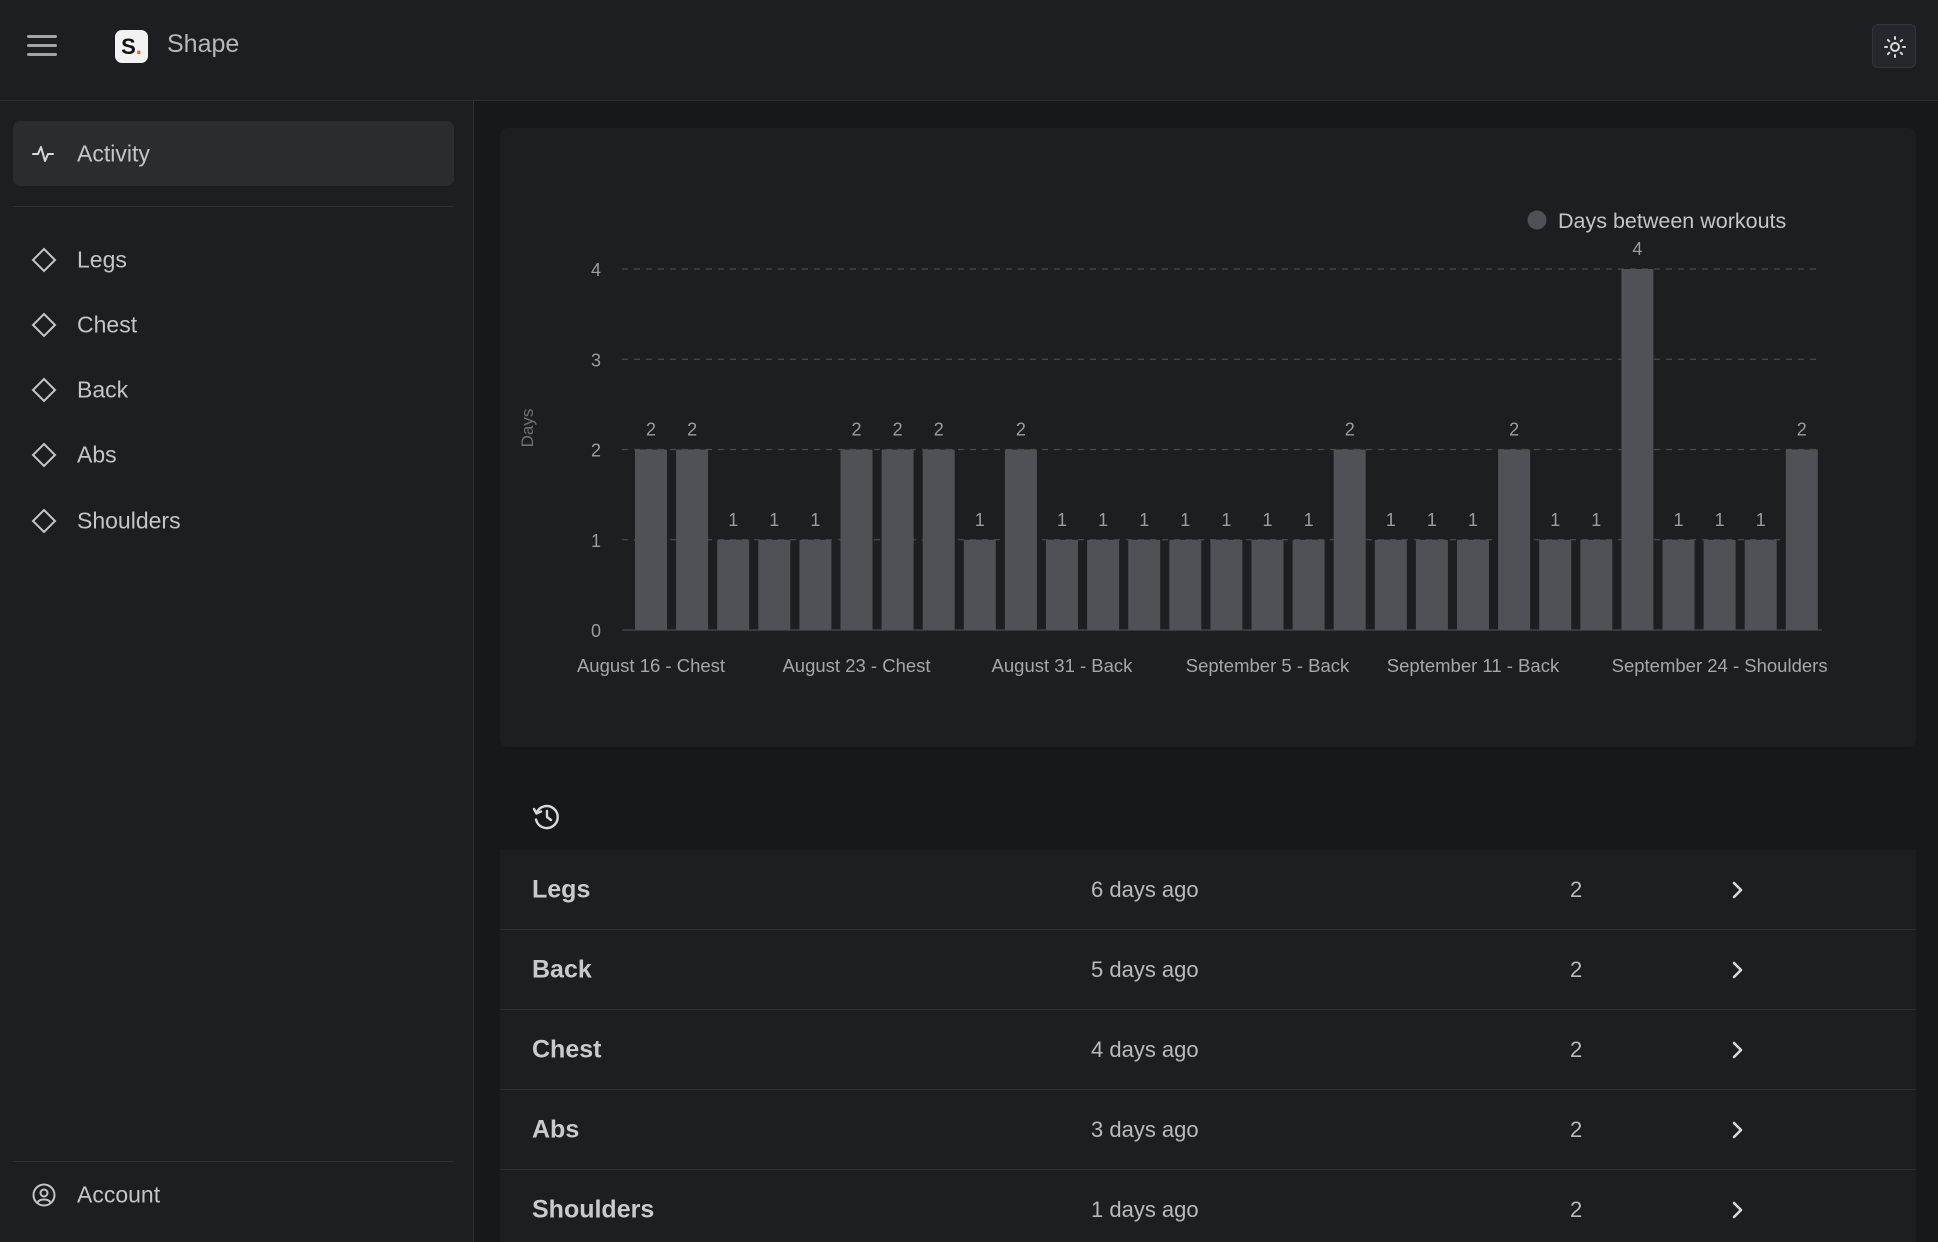 The height and width of the screenshot is (1242, 1938). Describe the element at coordinates (562, 969) in the screenshot. I see `row-name: Back` at that location.